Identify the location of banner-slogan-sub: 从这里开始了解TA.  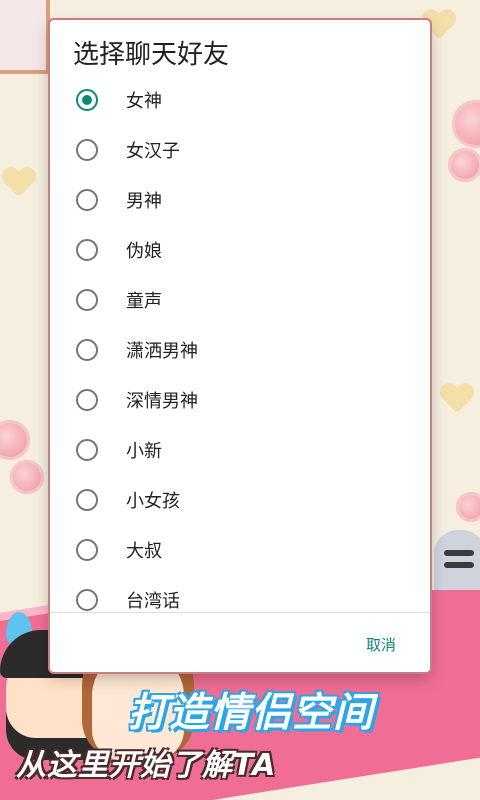
(146, 765).